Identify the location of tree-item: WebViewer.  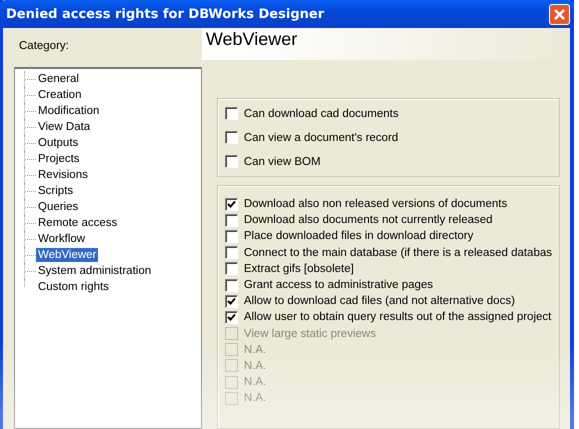
(67, 255).